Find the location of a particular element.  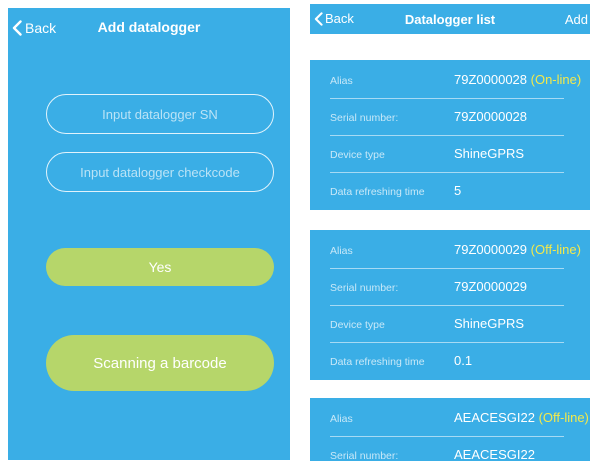

serial-value: 79Z0000029 is located at coordinates (491, 286).